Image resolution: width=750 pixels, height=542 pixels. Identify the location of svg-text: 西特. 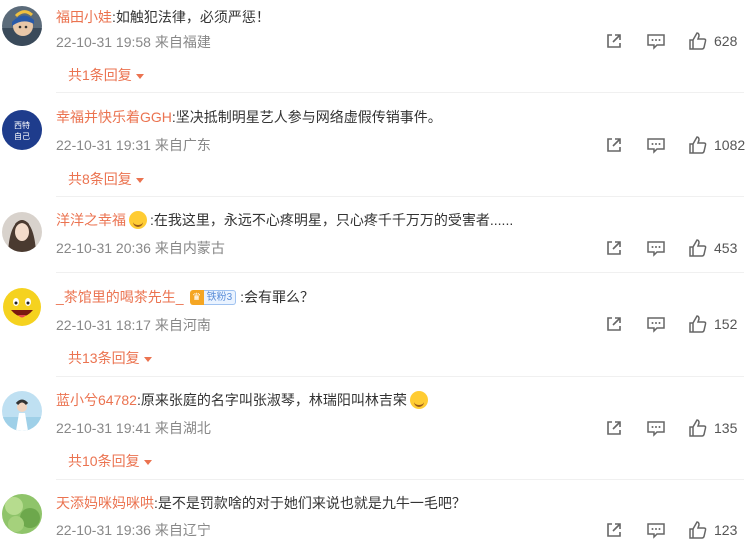
(22, 125).